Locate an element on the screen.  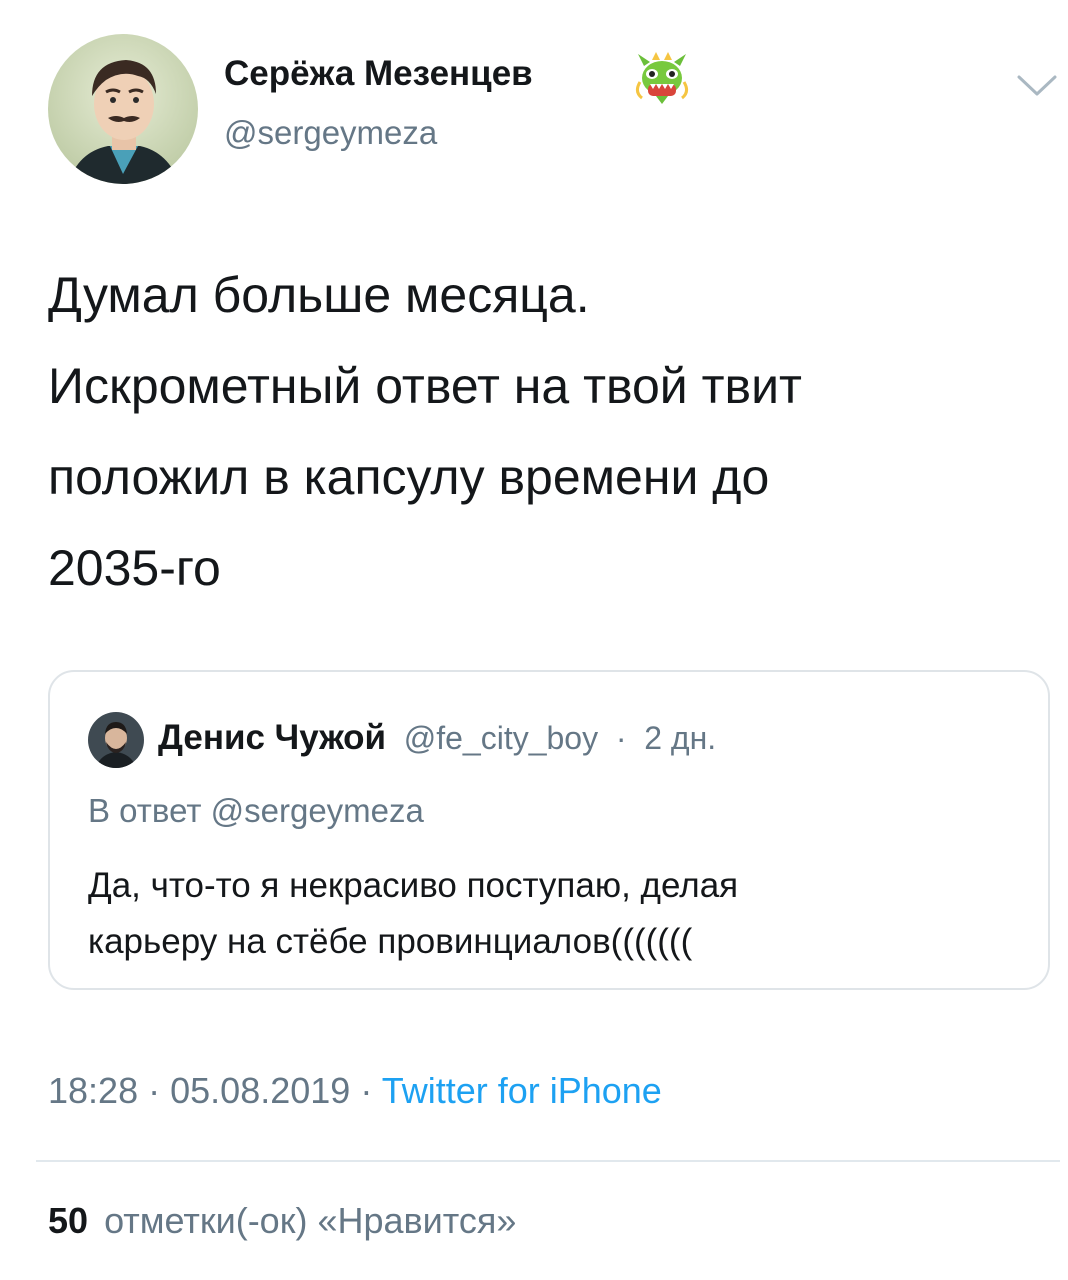
likes-count: 50 is located at coordinates (68, 1220).